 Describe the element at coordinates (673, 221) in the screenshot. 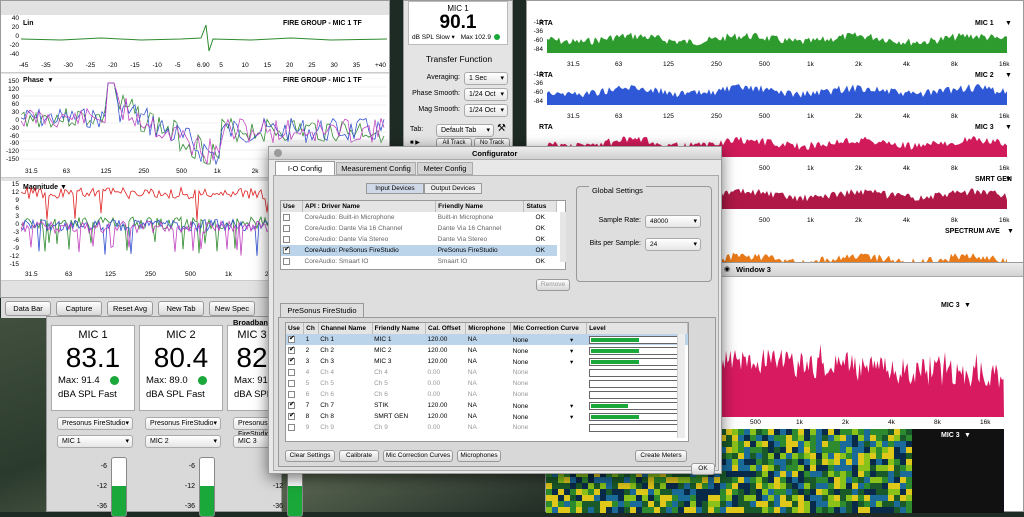

I see `sample-rate-select: 48000` at that location.